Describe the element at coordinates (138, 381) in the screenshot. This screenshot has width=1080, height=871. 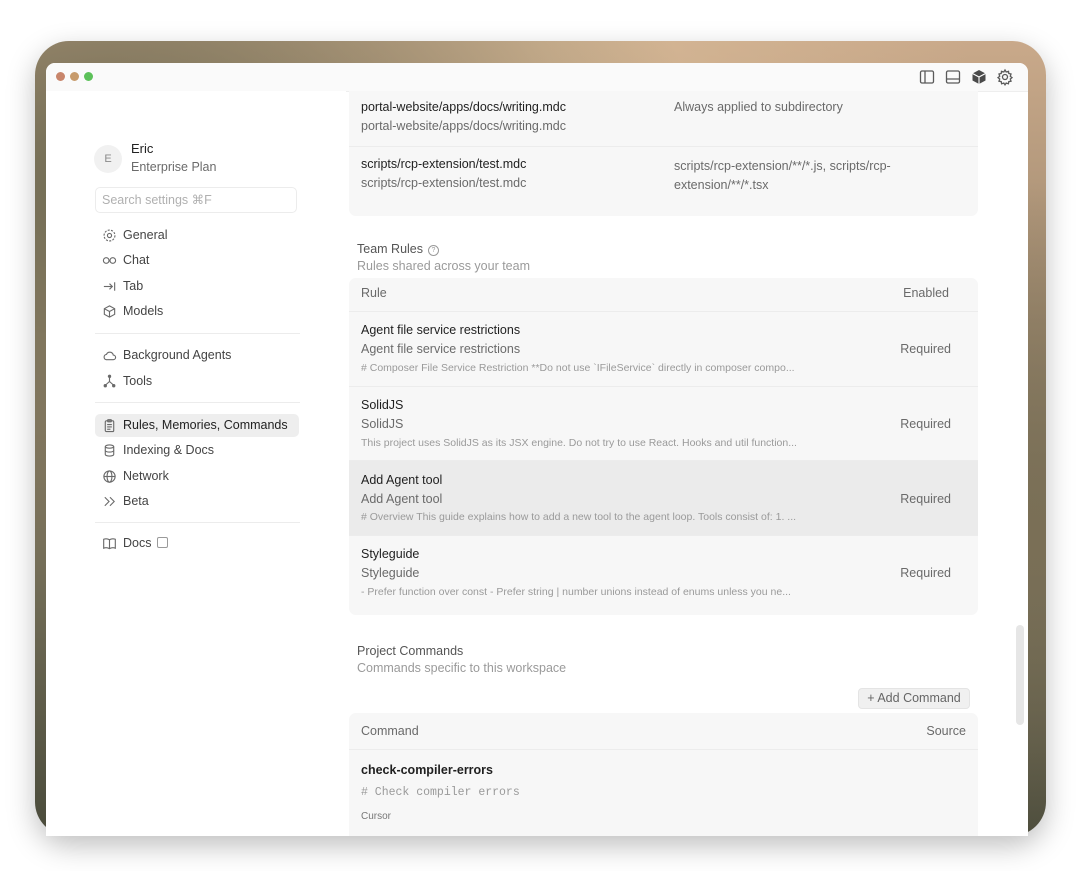
I see `sidebar-item-label: Tools` at that location.